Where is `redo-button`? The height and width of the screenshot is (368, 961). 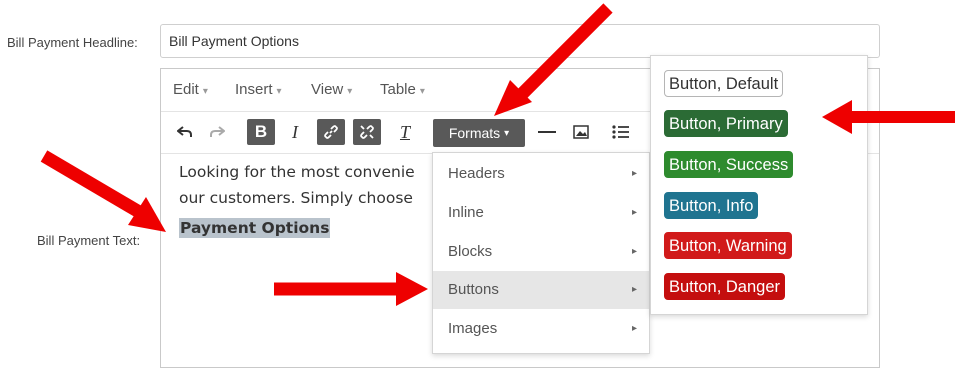
redo-button is located at coordinates (217, 132).